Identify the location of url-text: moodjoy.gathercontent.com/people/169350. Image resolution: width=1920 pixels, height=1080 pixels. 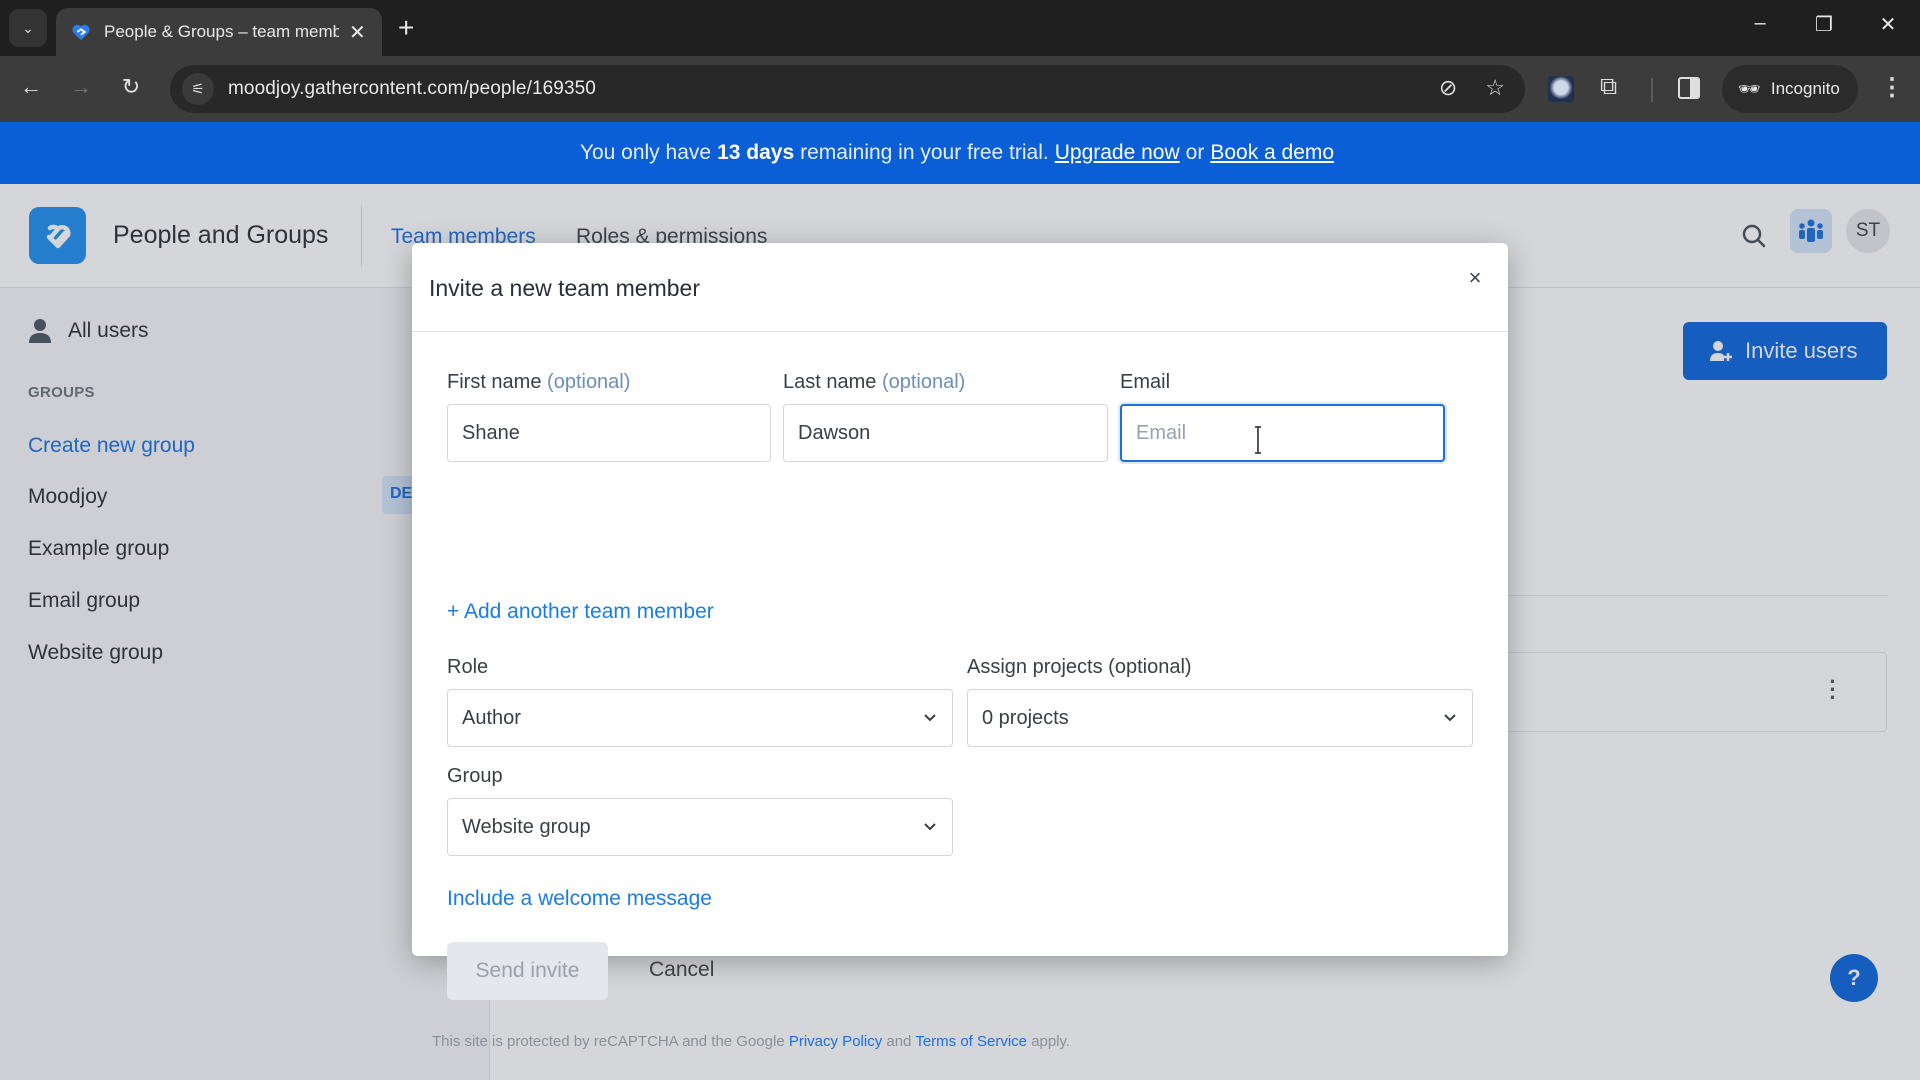
(412, 89).